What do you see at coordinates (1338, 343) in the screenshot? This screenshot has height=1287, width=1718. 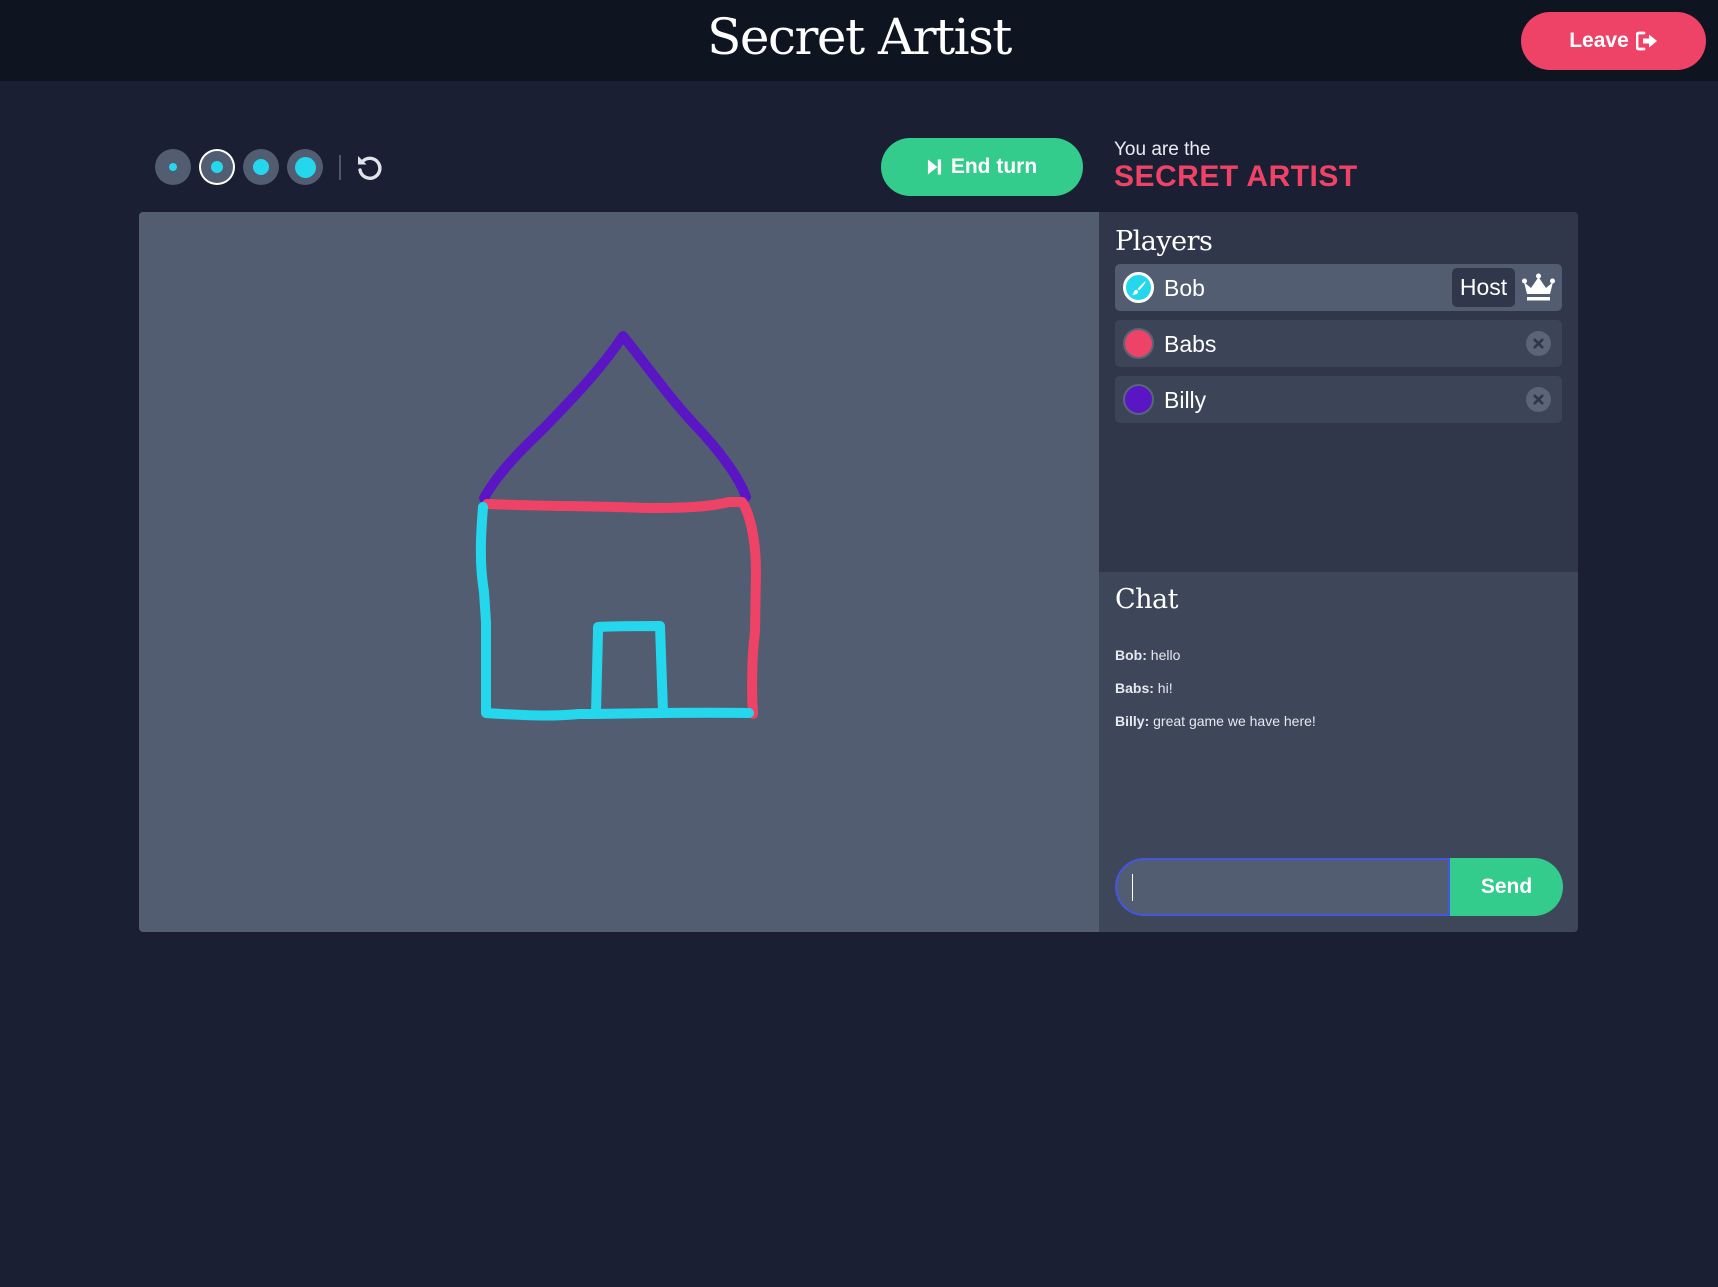 I see `player-row: Babs` at bounding box center [1338, 343].